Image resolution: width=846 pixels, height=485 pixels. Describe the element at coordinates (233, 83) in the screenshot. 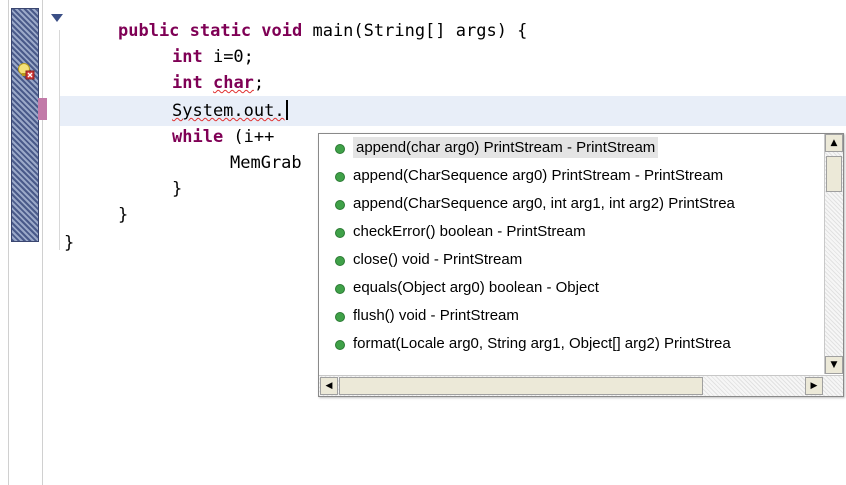

I see `error-squiggle-word: char` at that location.